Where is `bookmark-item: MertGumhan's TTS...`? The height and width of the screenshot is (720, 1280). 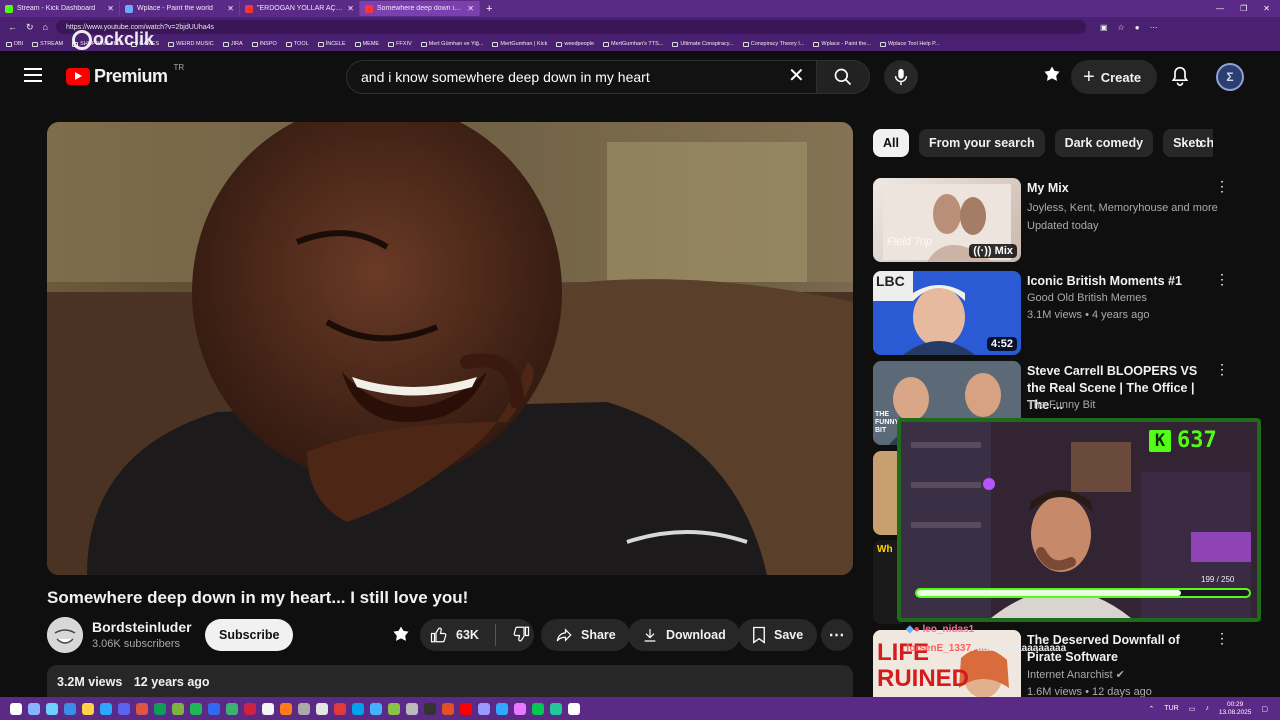 bookmark-item: MertGumhan's TTS... is located at coordinates (633, 44).